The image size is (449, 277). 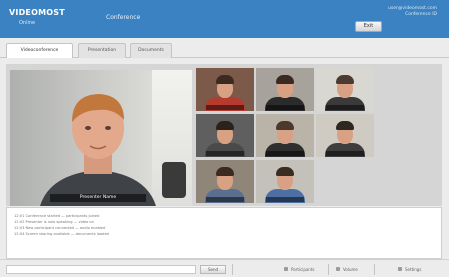 I want to click on settings-button: Settings, so click(x=413, y=269).